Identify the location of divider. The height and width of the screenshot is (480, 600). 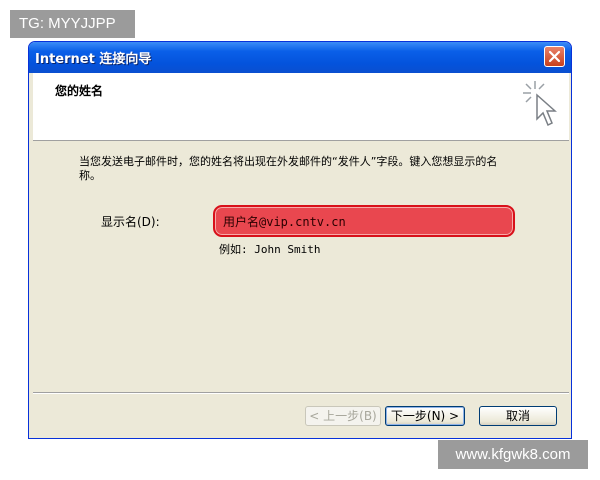
(301, 393).